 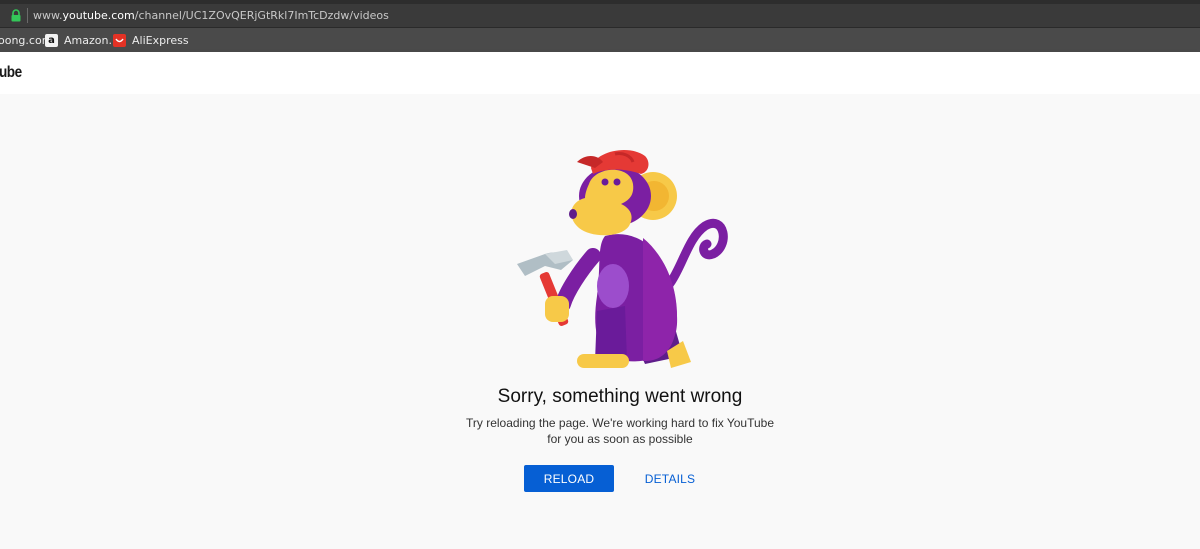 I want to click on bookmark-item-amazon: a Amazon.in, so click(x=83, y=40).